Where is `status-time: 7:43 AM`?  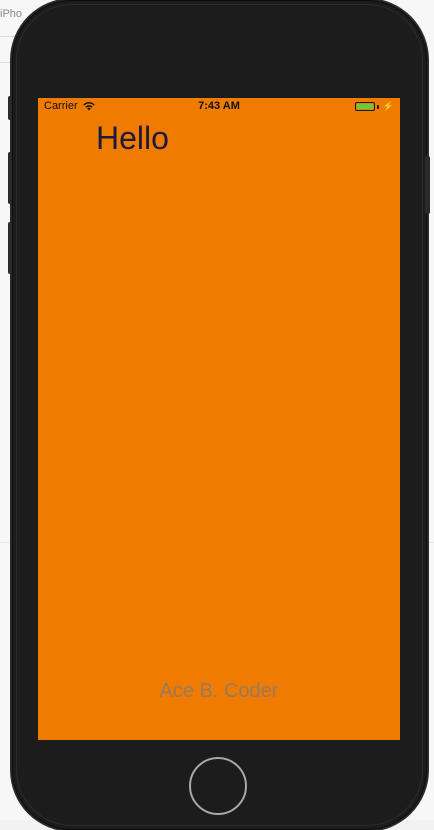 status-time: 7:43 AM is located at coordinates (219, 106).